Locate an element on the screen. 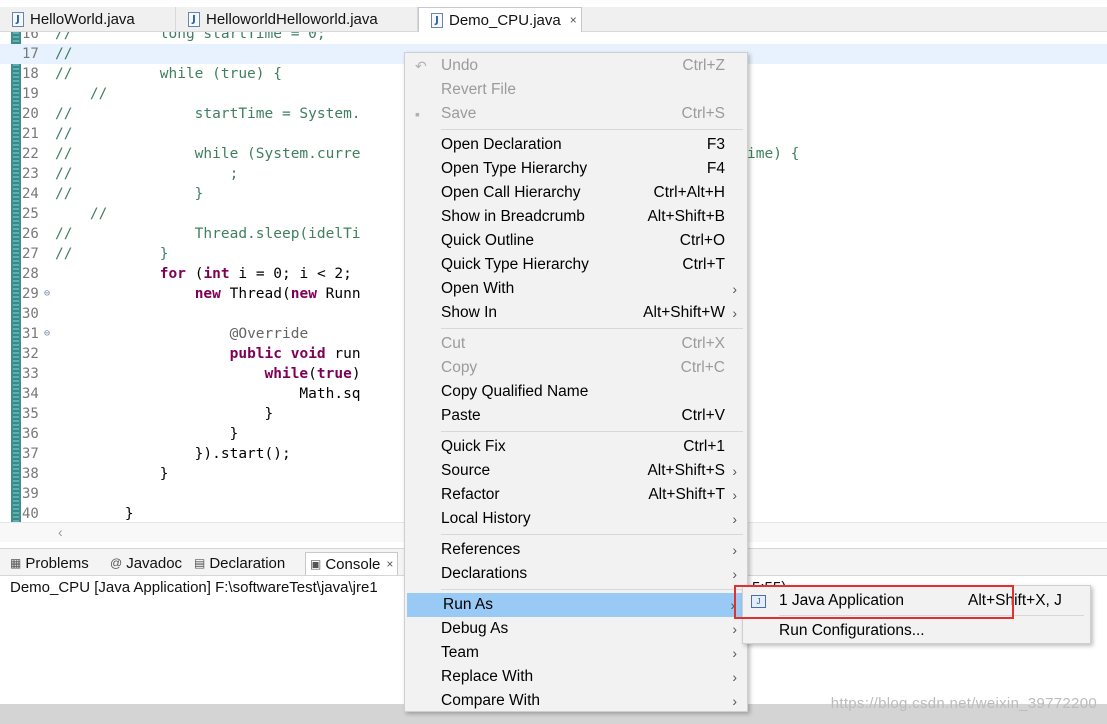 The height and width of the screenshot is (724, 1107). line-number: 30 is located at coordinates (30, 314).